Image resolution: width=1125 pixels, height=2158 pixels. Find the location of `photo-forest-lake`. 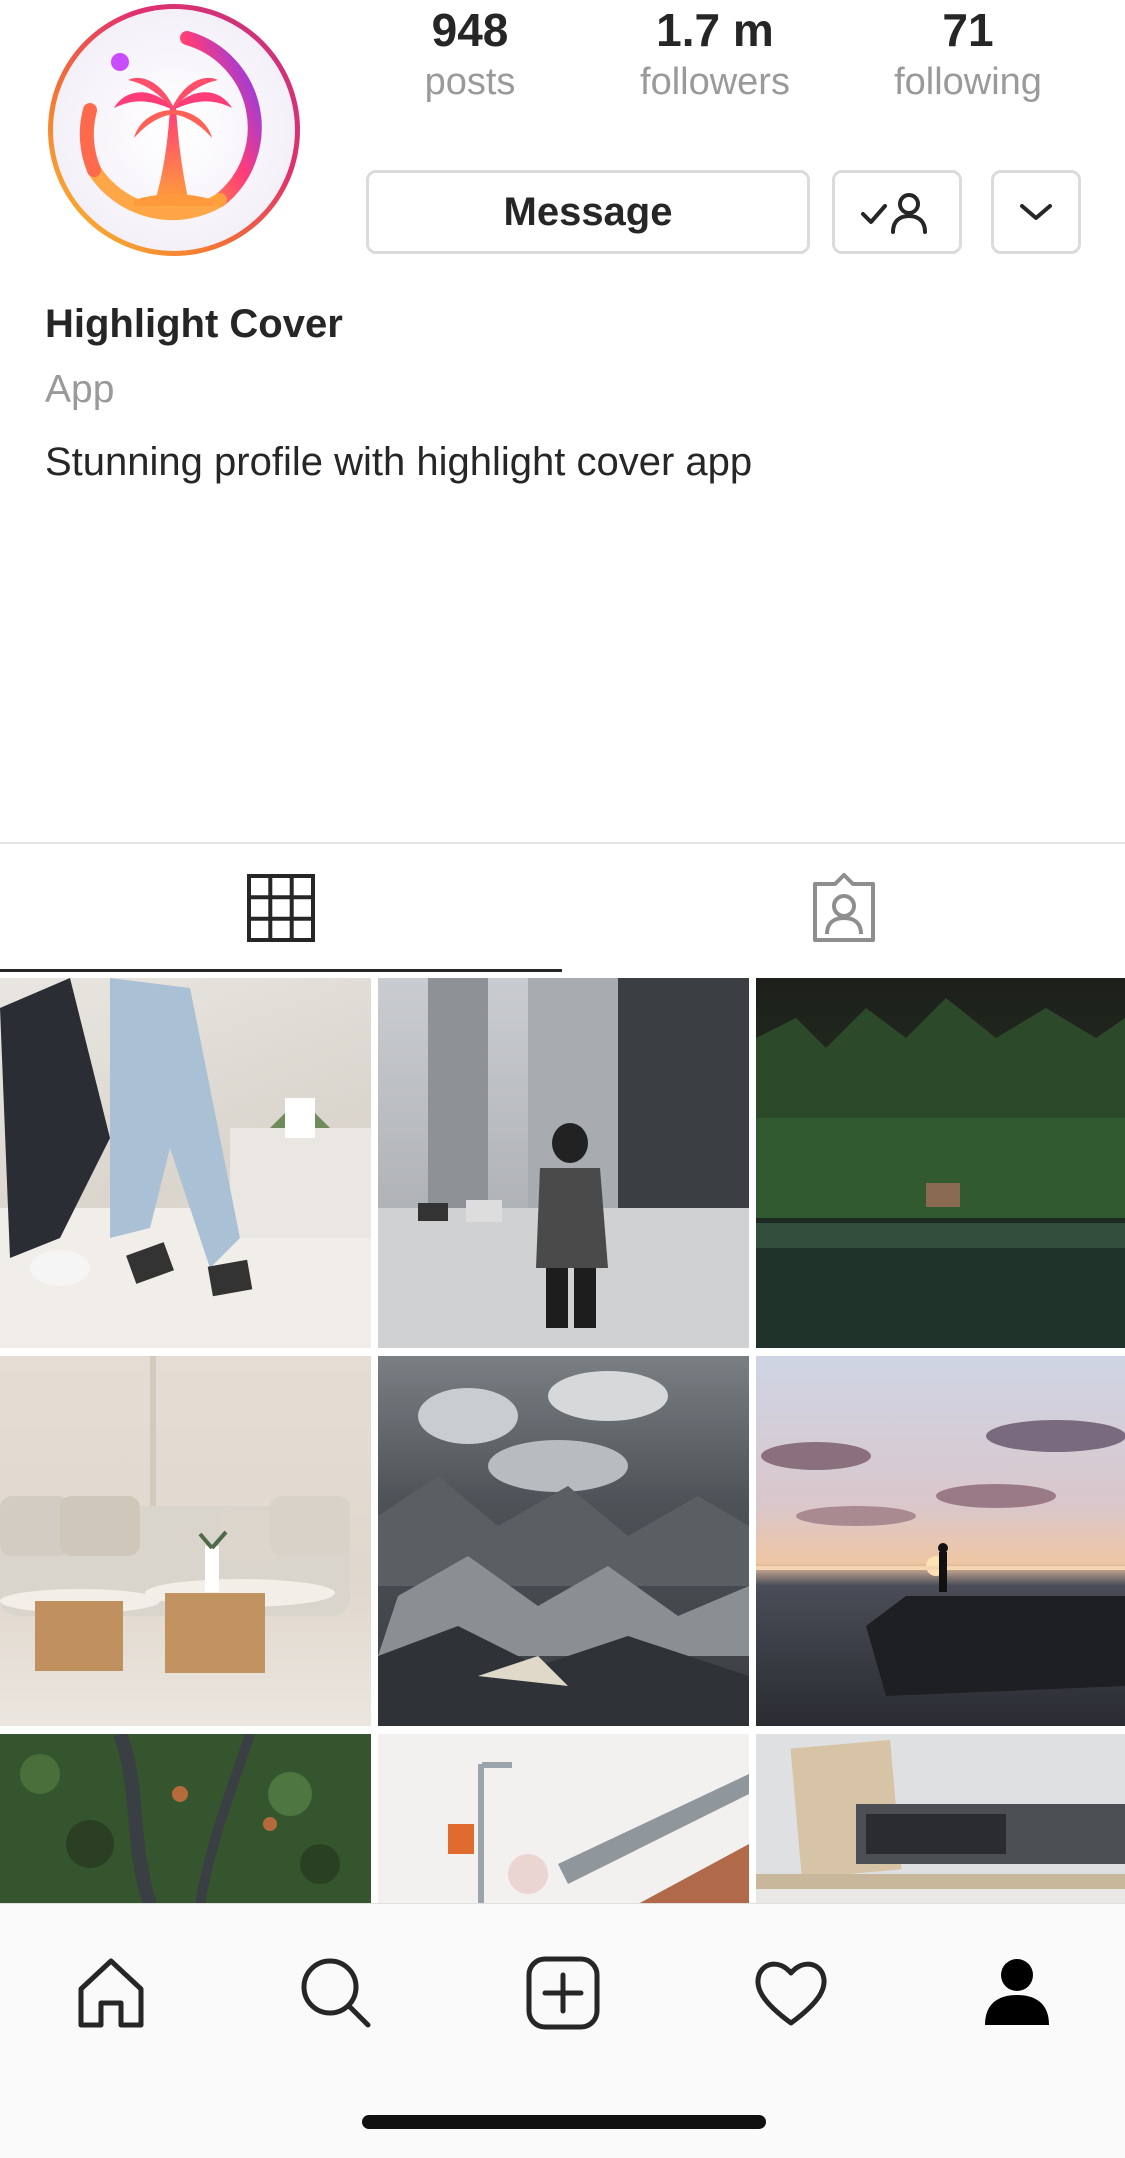

photo-forest-lake is located at coordinates (940, 1173).